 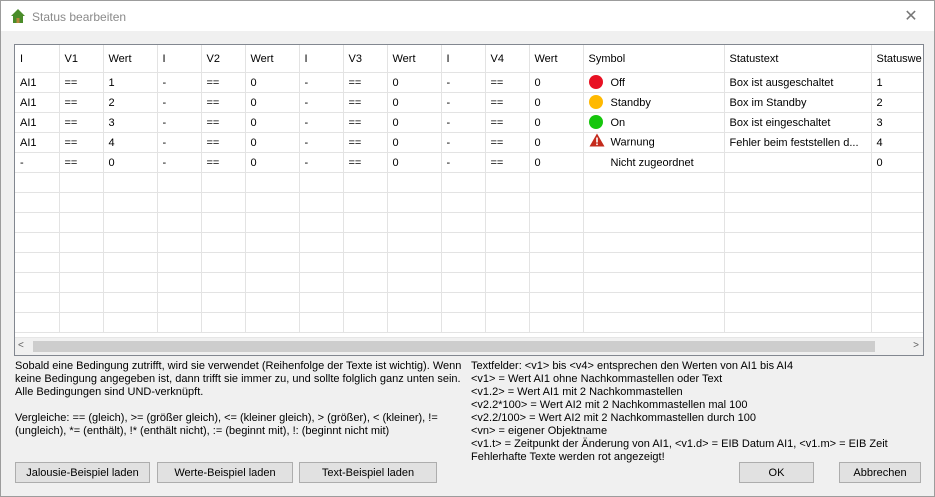 I want to click on horizontal-scrollbar: < >, so click(x=469, y=346).